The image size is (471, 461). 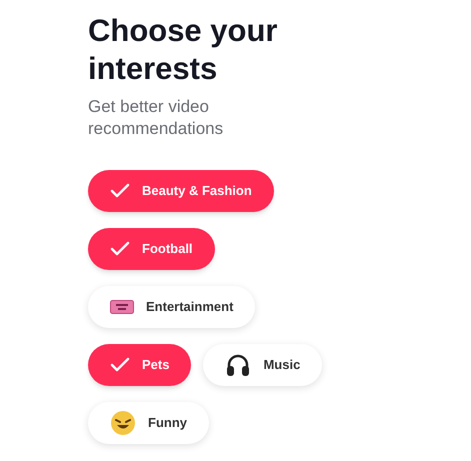 What do you see at coordinates (148, 423) in the screenshot?
I see `interest-chip: Funny` at bounding box center [148, 423].